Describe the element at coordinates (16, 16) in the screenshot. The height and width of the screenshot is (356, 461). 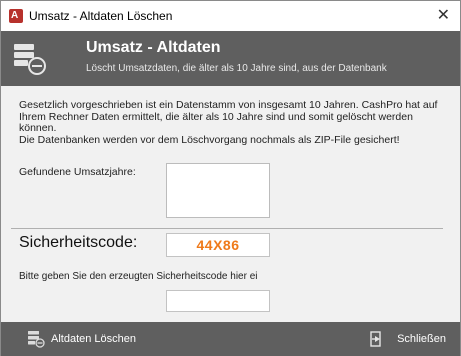
I see `access-app-icon` at that location.